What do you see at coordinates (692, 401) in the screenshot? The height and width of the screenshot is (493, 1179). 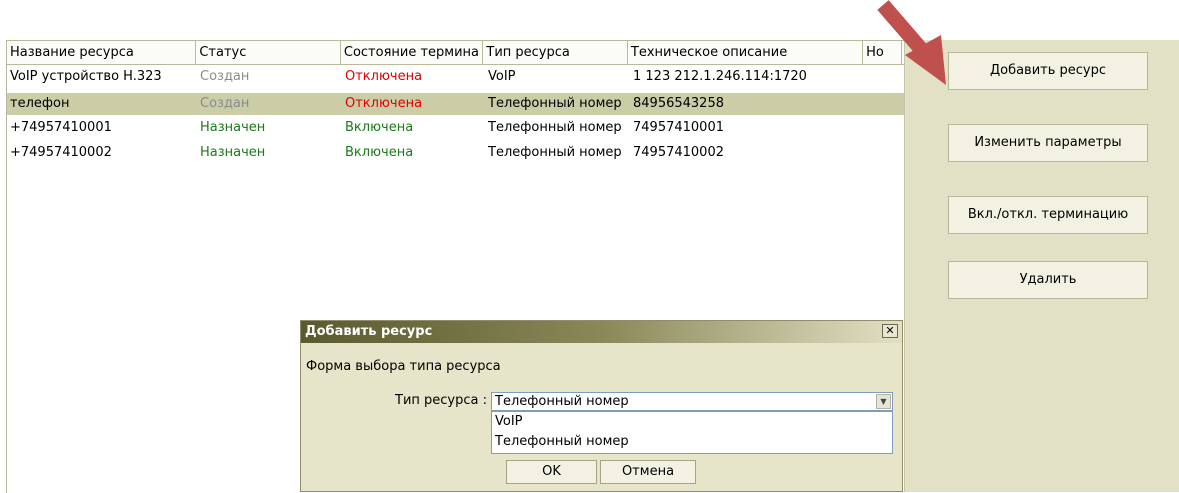 I see `resource-type-select: Телефонный номер ▼` at bounding box center [692, 401].